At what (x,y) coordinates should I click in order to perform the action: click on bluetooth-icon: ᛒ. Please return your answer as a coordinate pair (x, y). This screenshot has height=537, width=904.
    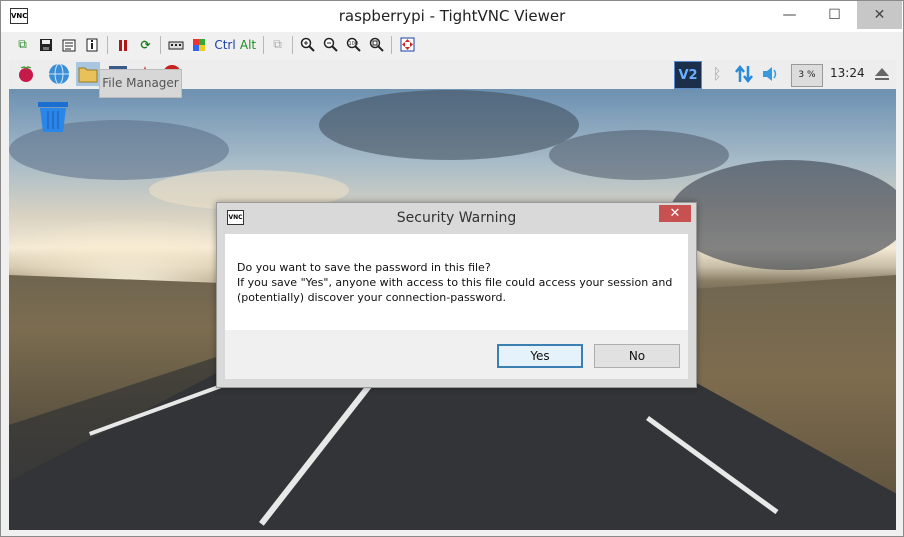
    Looking at the image, I should click on (717, 74).